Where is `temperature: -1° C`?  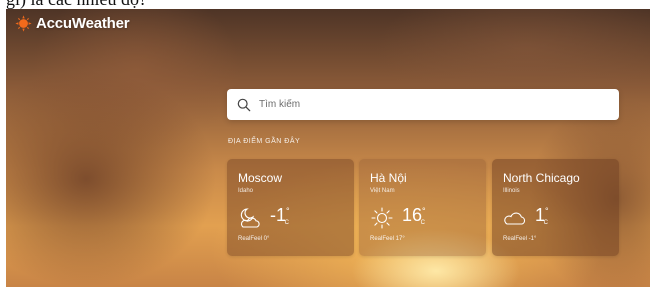 temperature: -1° C is located at coordinates (282, 215).